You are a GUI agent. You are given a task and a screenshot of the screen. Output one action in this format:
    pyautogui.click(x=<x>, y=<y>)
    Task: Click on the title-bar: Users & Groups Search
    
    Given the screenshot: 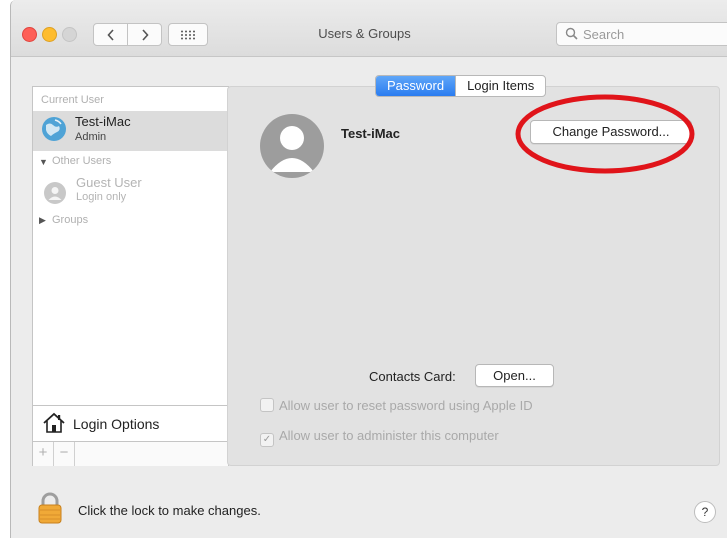 What is the action you would take?
    pyautogui.click(x=369, y=28)
    